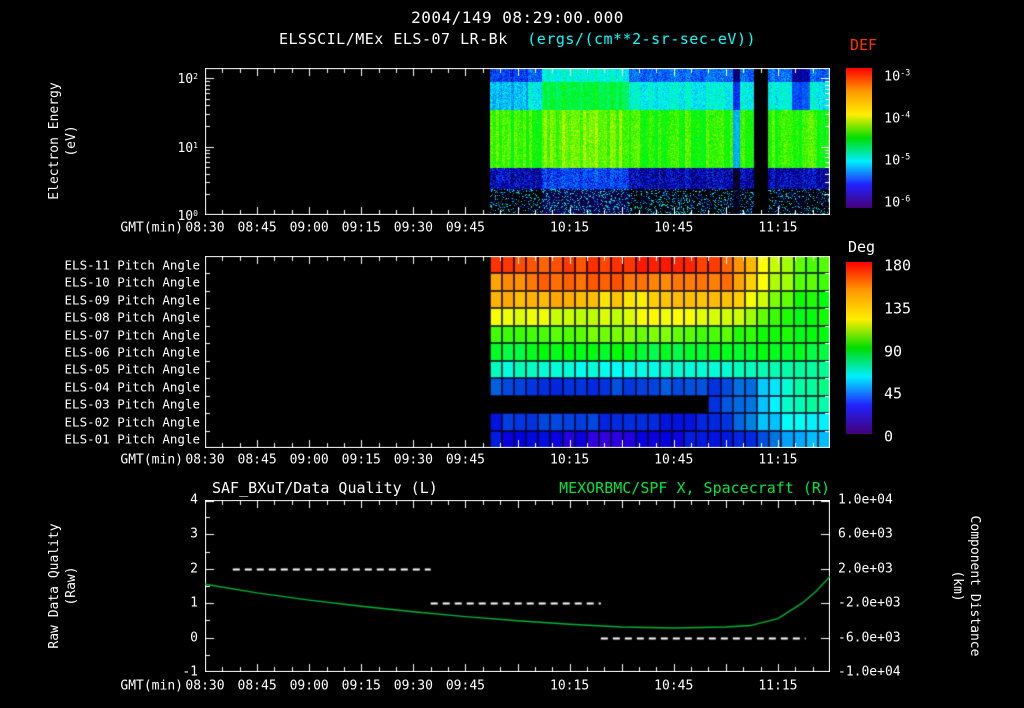 This screenshot has height=708, width=1024. Describe the element at coordinates (517, 17) in the screenshot. I see `page-title: 2004/149 08:29:00.000` at that location.